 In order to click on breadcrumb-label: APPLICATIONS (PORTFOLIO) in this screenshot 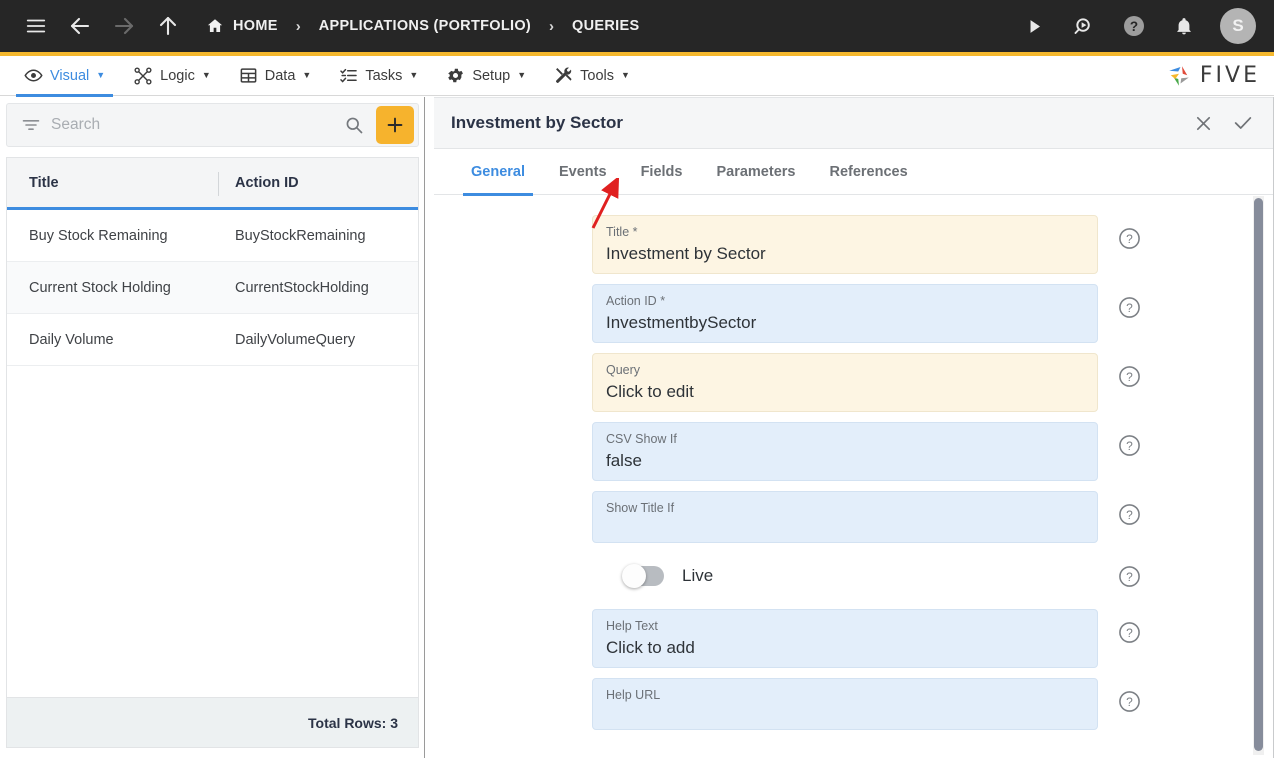, I will do `click(425, 26)`.